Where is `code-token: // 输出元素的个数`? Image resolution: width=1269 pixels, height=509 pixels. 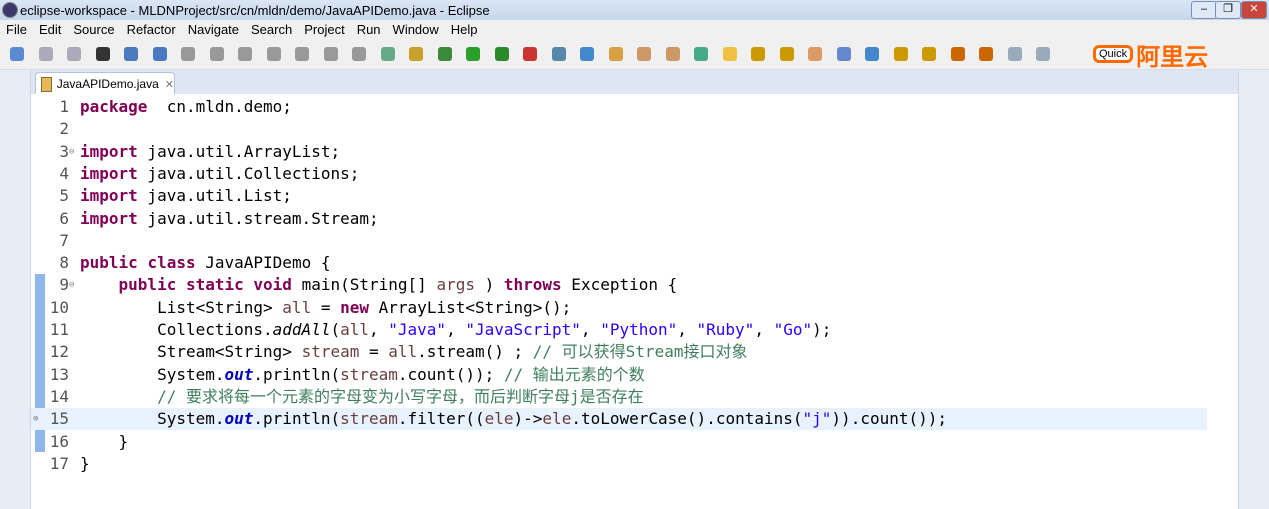 code-token: // 输出元素的个数 is located at coordinates (574, 374).